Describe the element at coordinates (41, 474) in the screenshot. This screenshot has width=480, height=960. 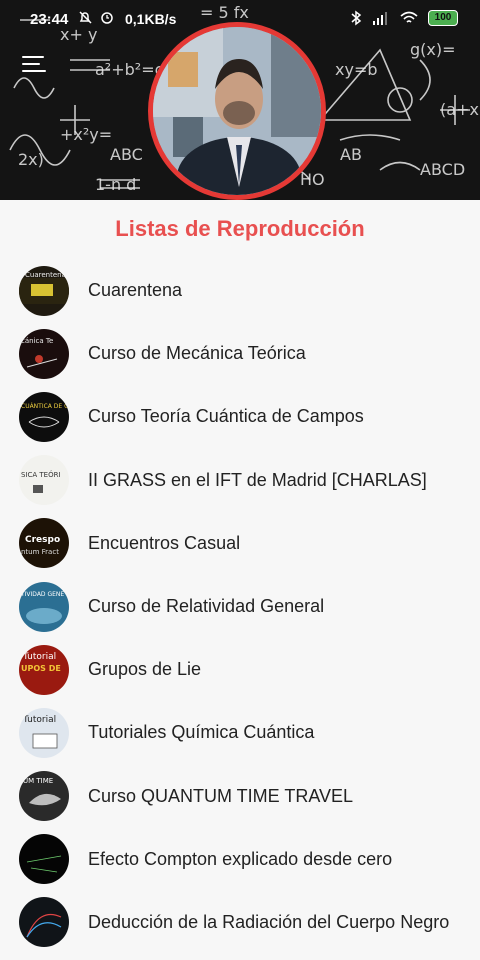
I see `svg-text: SICA TEÓRI` at that location.